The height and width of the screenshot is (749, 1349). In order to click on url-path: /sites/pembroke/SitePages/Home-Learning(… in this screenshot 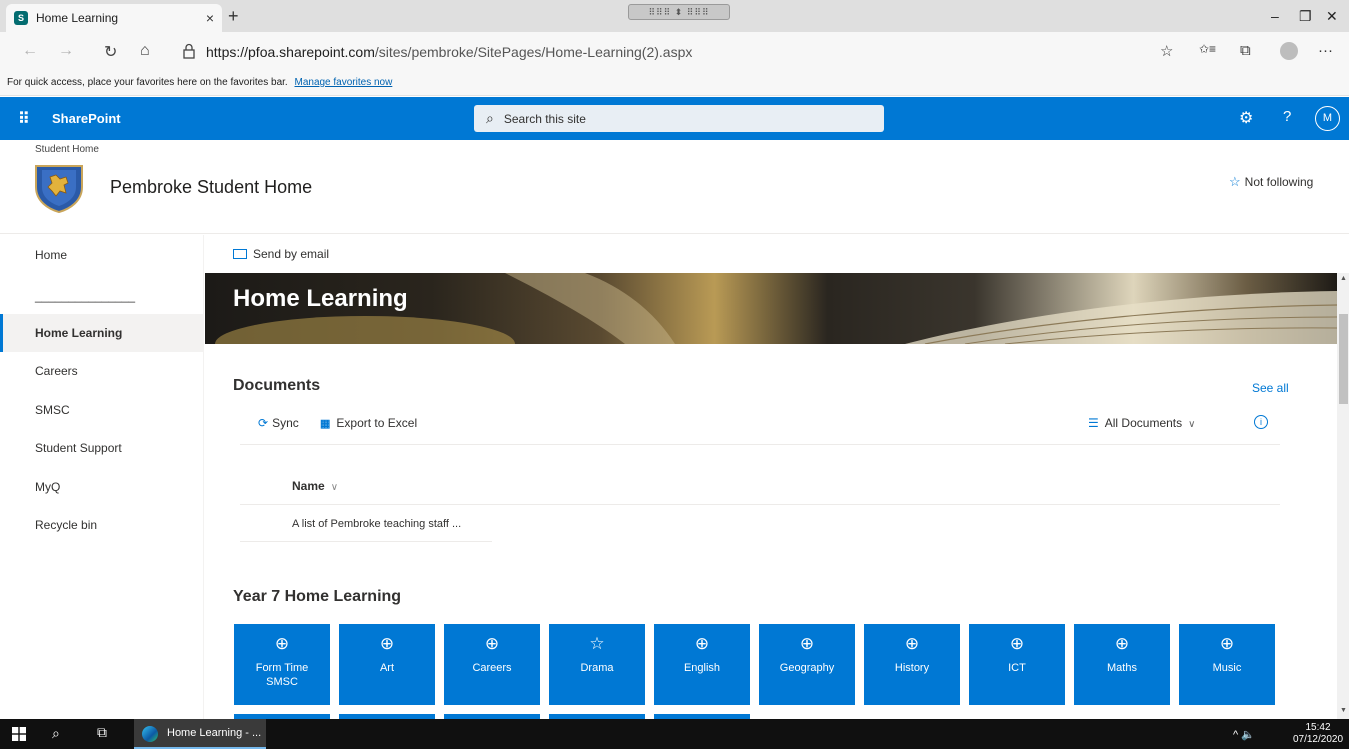, I will do `click(533, 52)`.